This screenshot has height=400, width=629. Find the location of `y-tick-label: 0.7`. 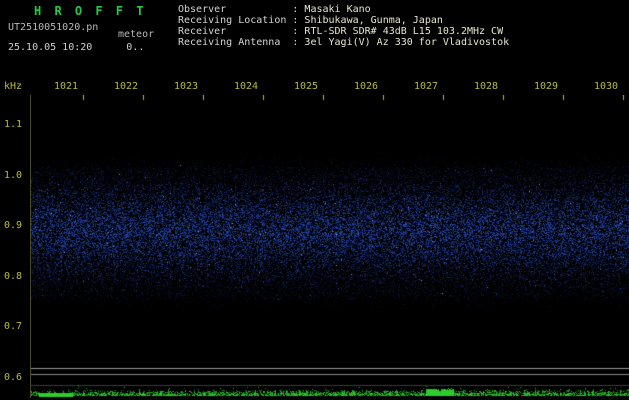

y-tick-label: 0.7 is located at coordinates (12, 326).